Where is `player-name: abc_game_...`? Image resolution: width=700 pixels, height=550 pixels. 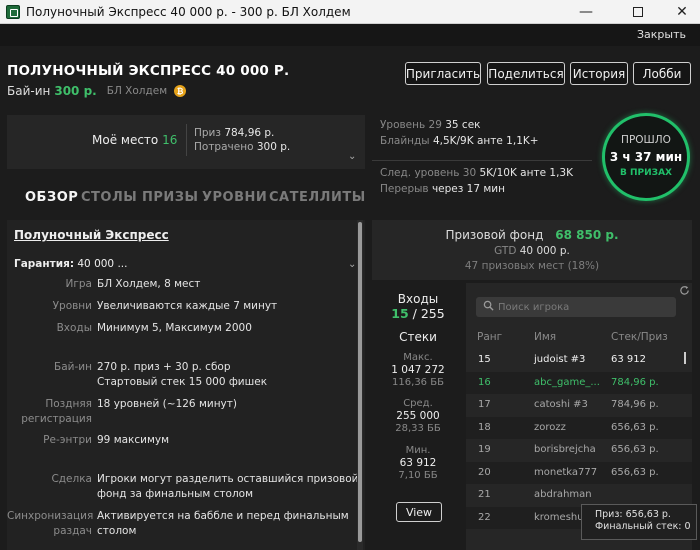
player-name: abc_game_... is located at coordinates (567, 382).